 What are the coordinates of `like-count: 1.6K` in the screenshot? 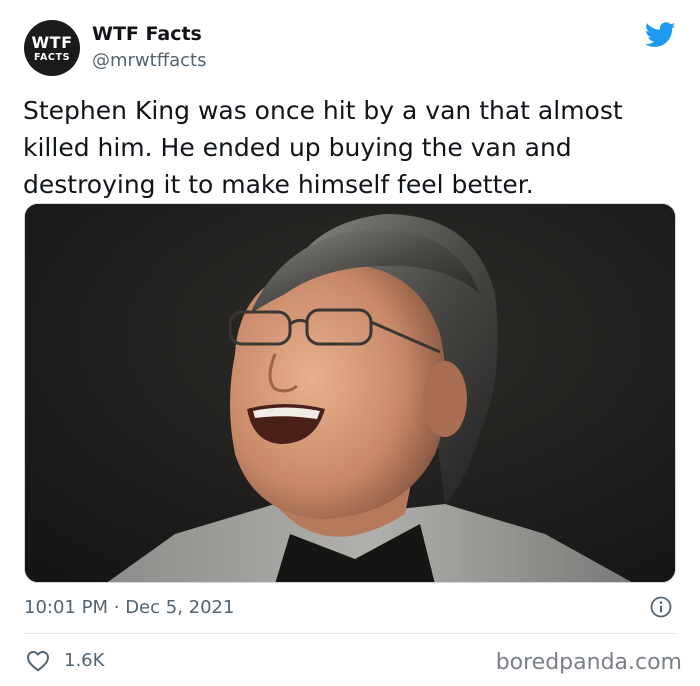 It's located at (84, 660).